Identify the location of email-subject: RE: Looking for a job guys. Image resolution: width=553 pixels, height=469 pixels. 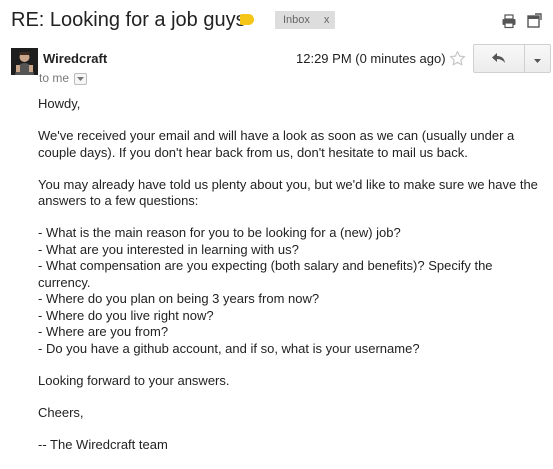
(128, 20).